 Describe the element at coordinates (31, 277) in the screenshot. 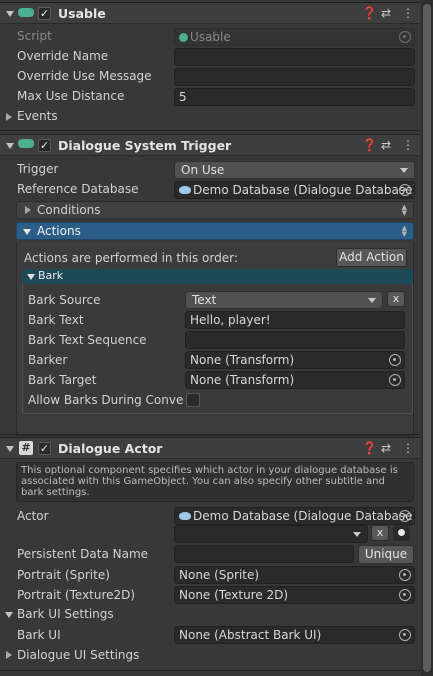

I see `bark-arrow-icon` at that location.